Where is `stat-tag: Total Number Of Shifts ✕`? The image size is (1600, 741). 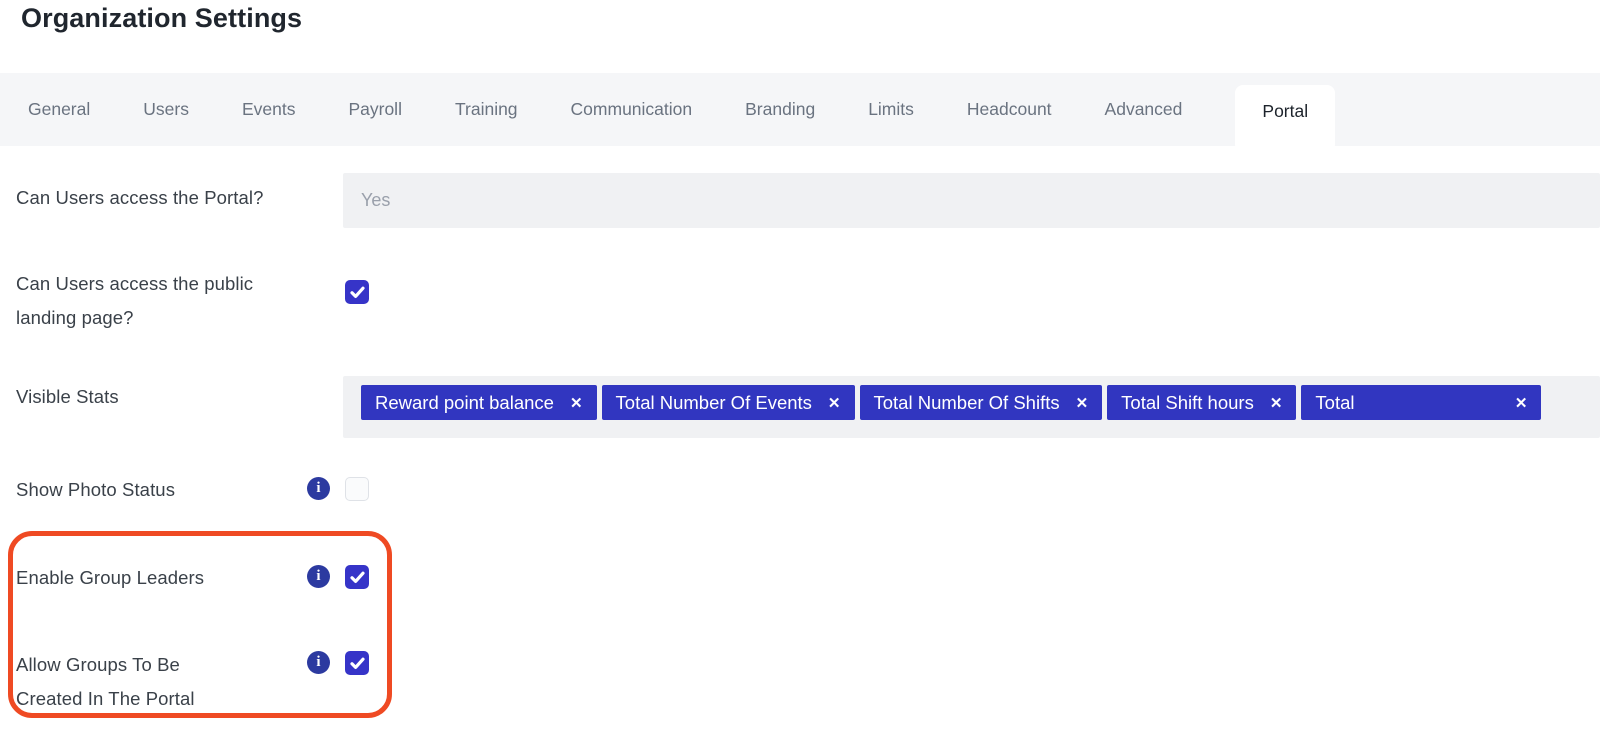 stat-tag: Total Number Of Shifts ✕ is located at coordinates (981, 402).